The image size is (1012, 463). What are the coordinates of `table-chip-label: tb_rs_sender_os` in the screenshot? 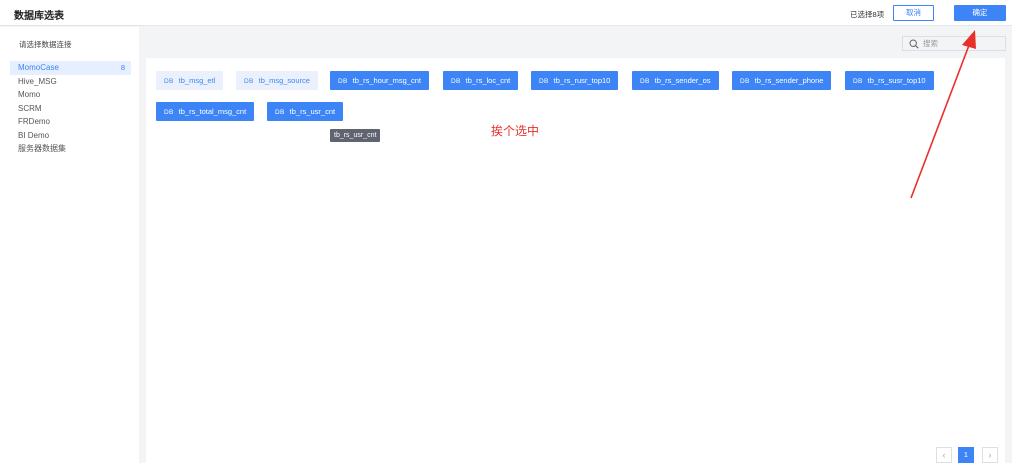 It's located at (682, 80).